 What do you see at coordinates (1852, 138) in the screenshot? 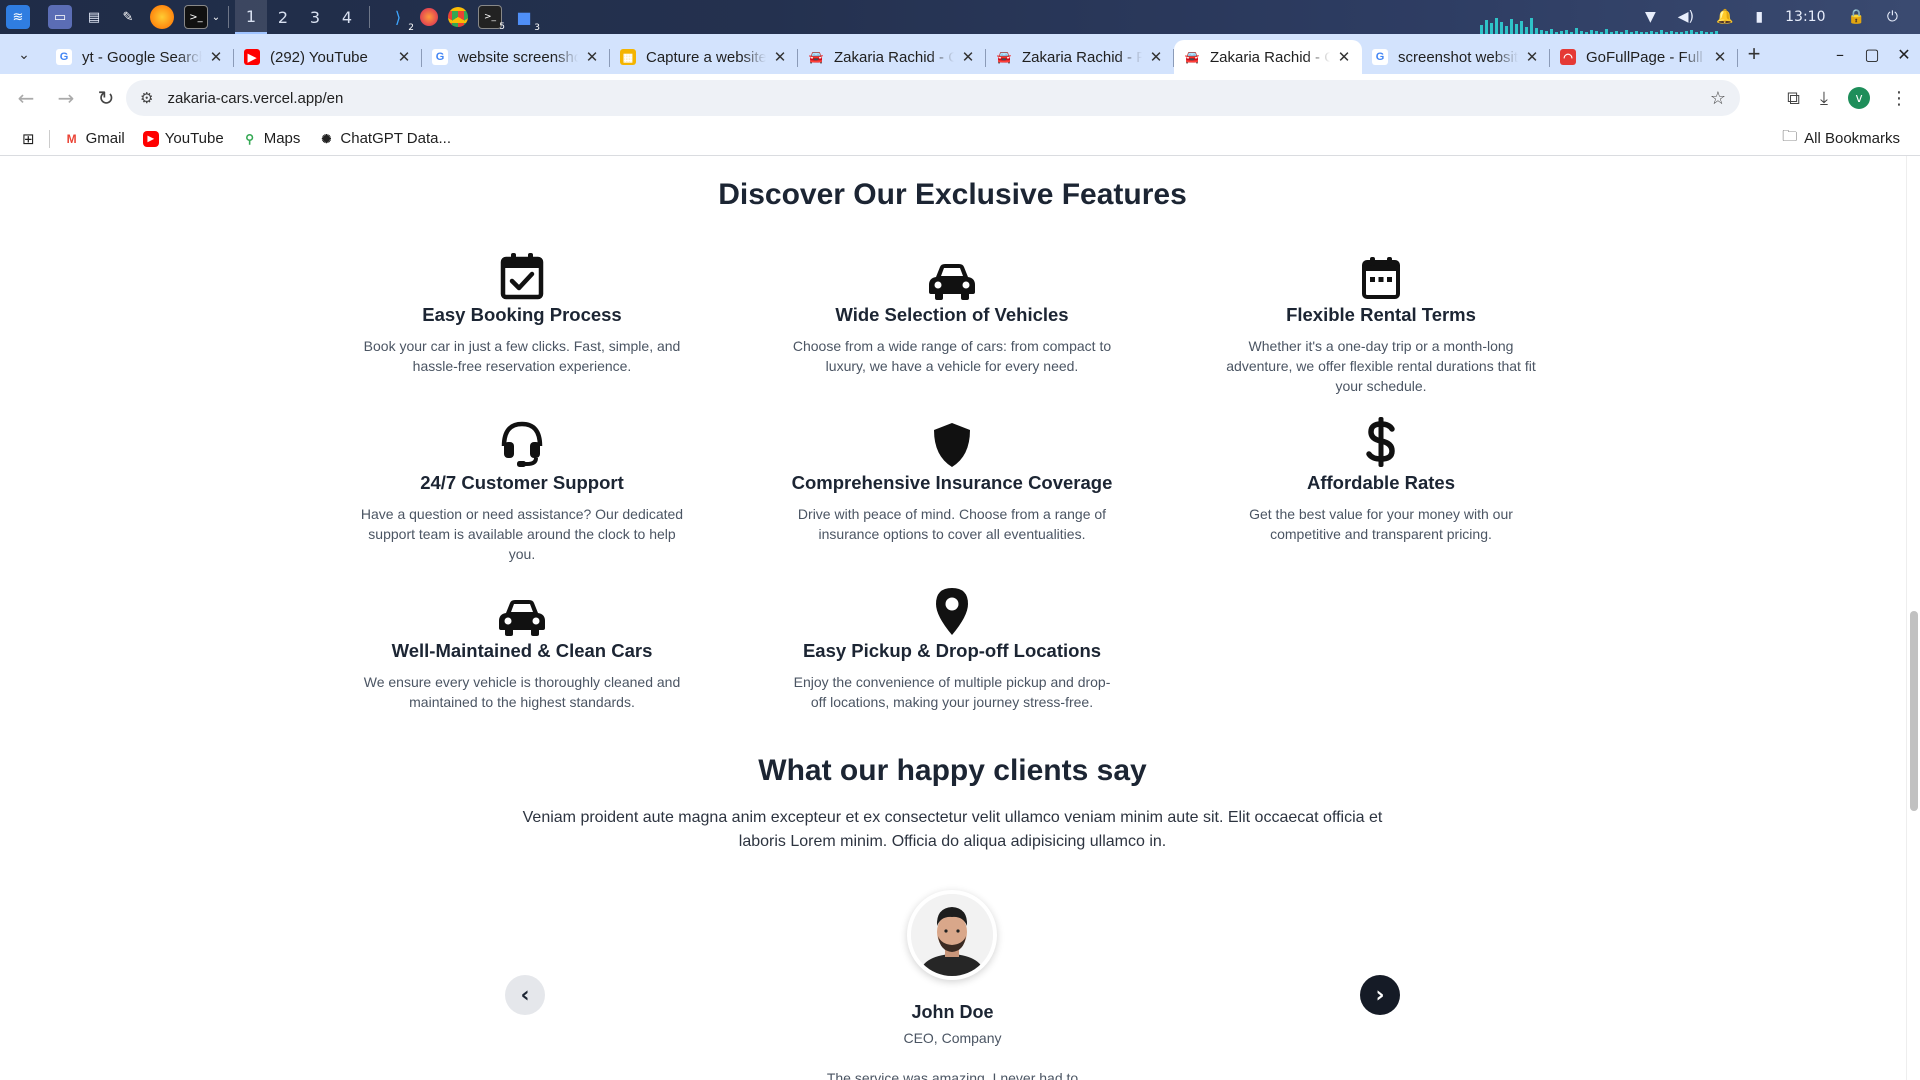
I see `all-bookmarks-label: All Bookmarks` at bounding box center [1852, 138].